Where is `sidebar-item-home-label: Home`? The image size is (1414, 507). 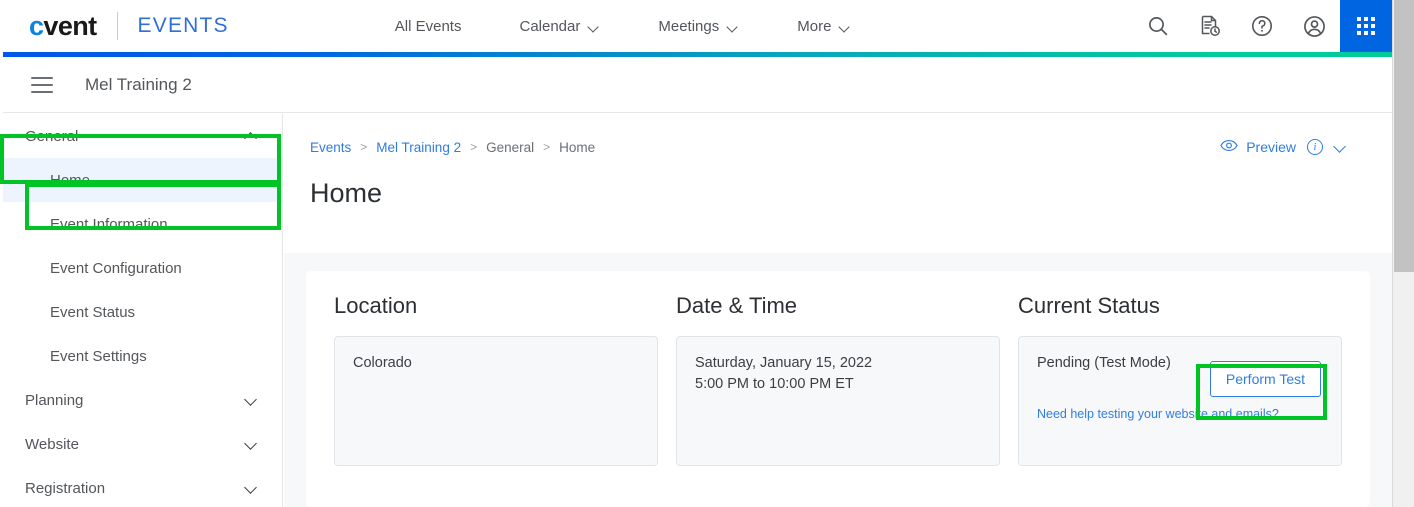
sidebar-item-home-label: Home is located at coordinates (70, 180).